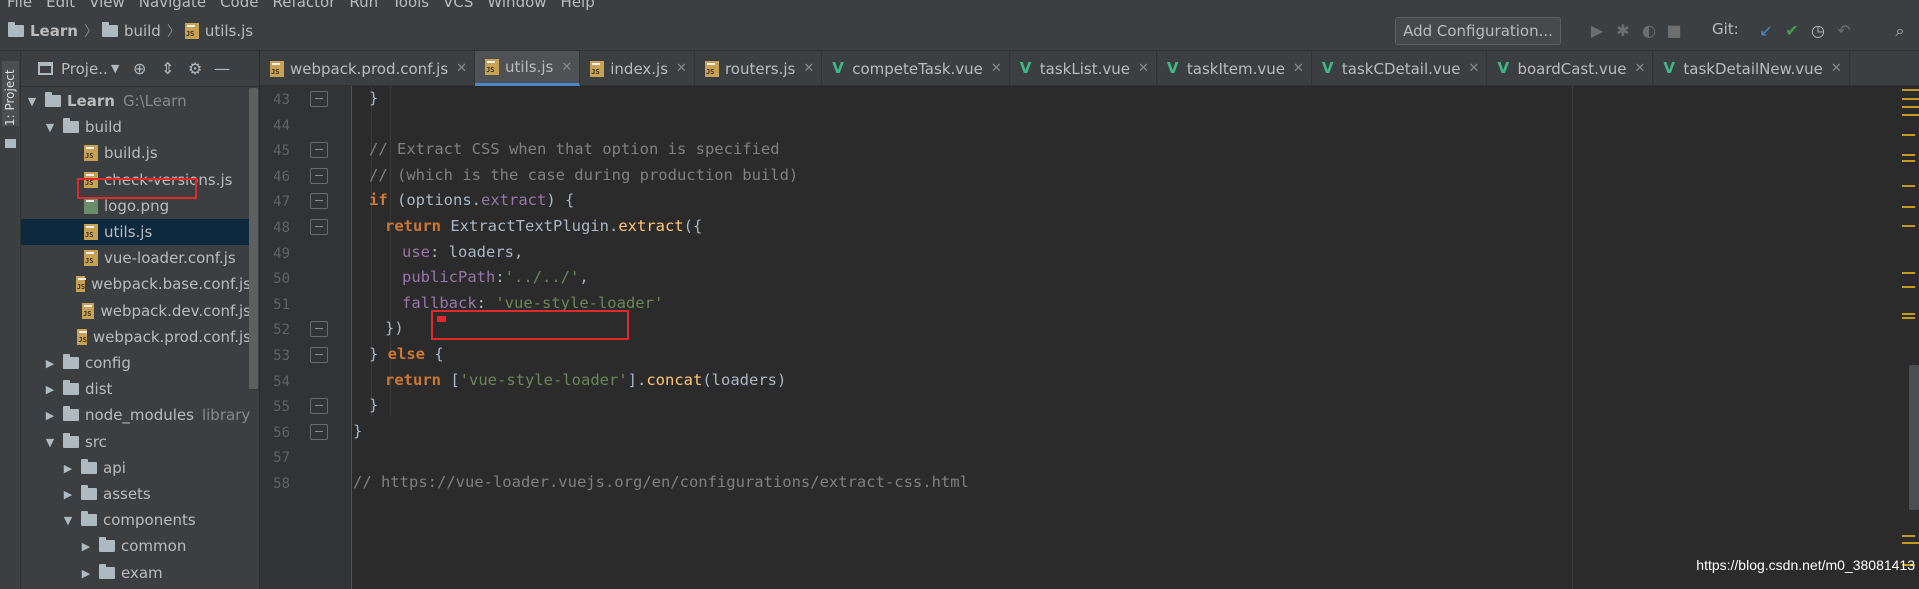 The height and width of the screenshot is (589, 1919). What do you see at coordinates (1597, 31) in the screenshot?
I see `run-icon: ▶` at bounding box center [1597, 31].